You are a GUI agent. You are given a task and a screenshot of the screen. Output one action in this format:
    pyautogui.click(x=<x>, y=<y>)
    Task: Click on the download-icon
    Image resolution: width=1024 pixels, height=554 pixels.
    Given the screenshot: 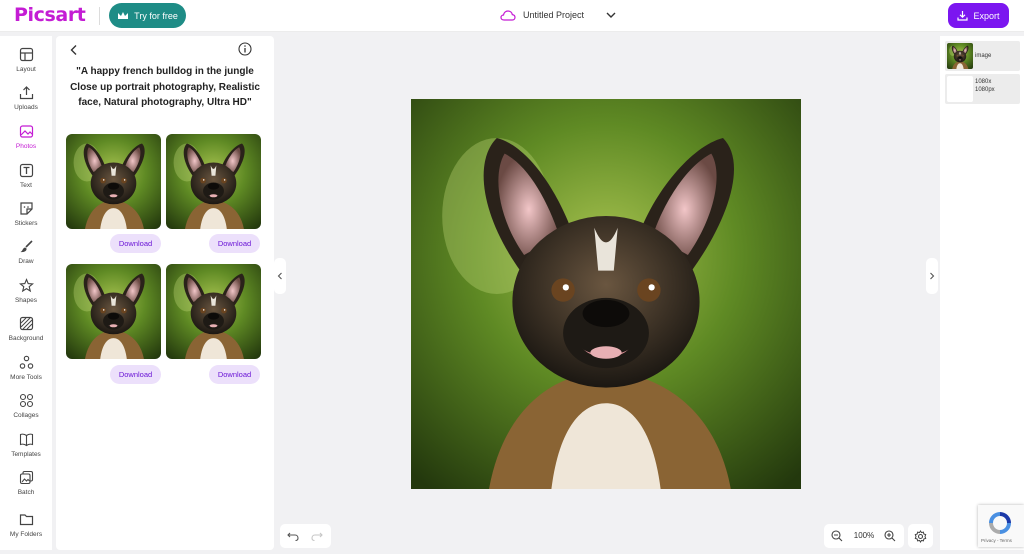 What is the action you would take?
    pyautogui.click(x=963, y=16)
    